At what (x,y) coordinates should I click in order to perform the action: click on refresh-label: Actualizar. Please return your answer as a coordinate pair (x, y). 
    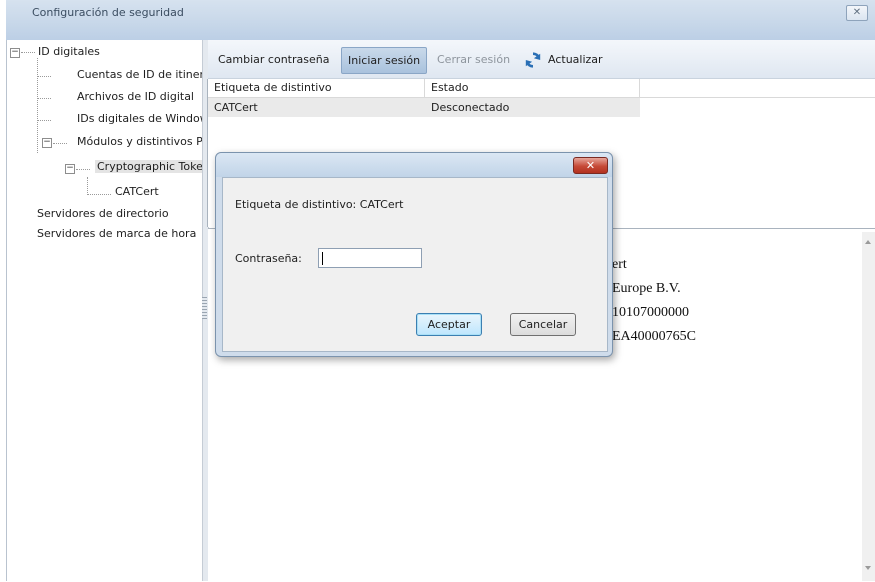
    Looking at the image, I should click on (575, 59).